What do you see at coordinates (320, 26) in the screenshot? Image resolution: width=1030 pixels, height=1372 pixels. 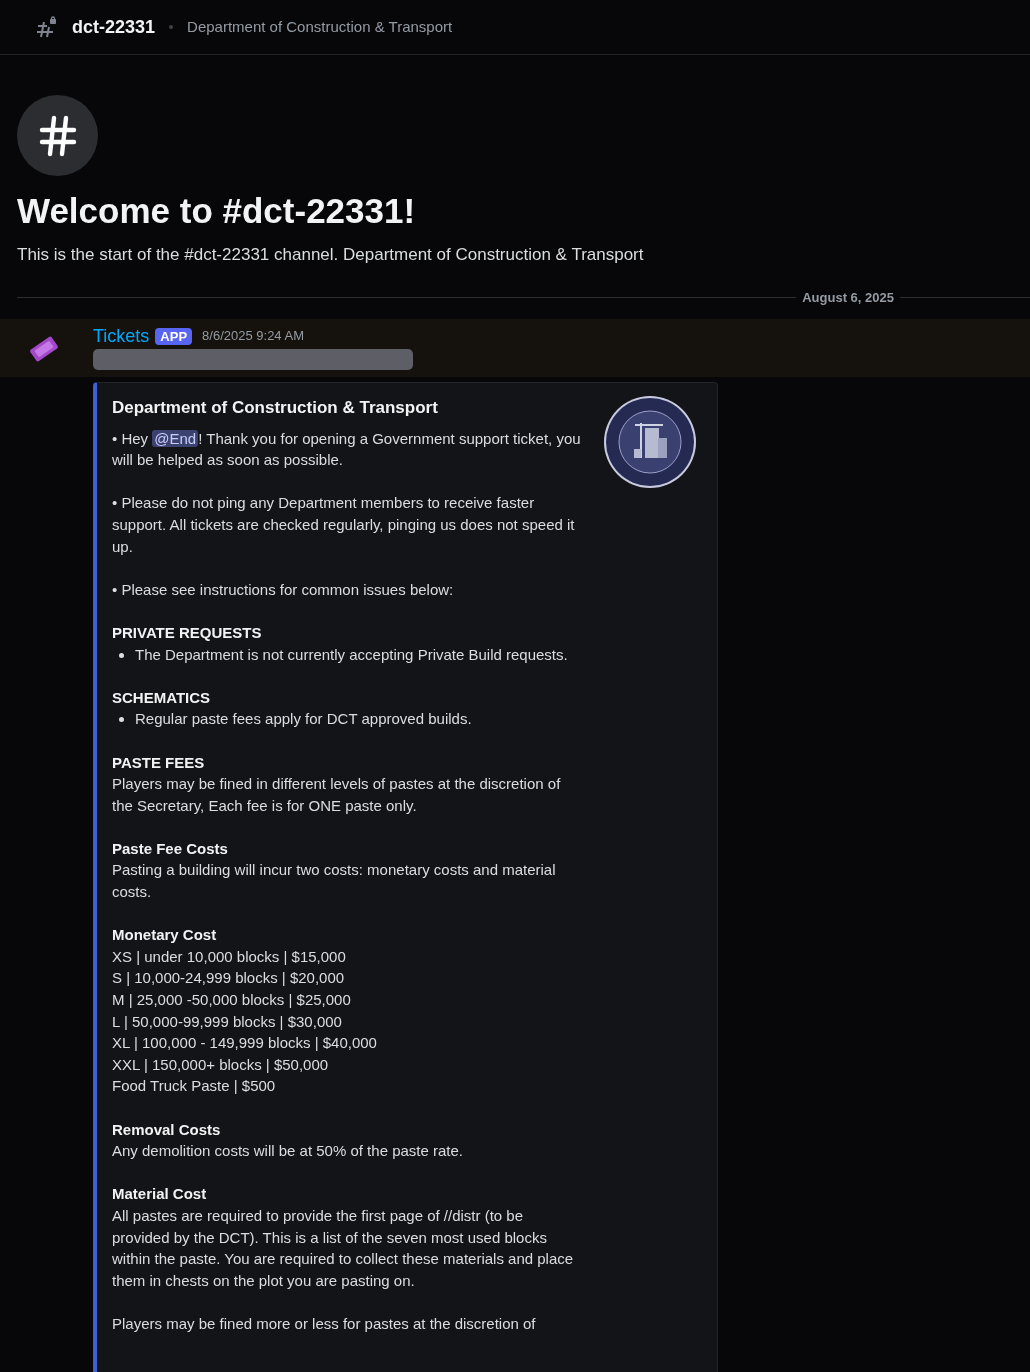 I see `channel-topic: Department of Construction & Transport` at bounding box center [320, 26].